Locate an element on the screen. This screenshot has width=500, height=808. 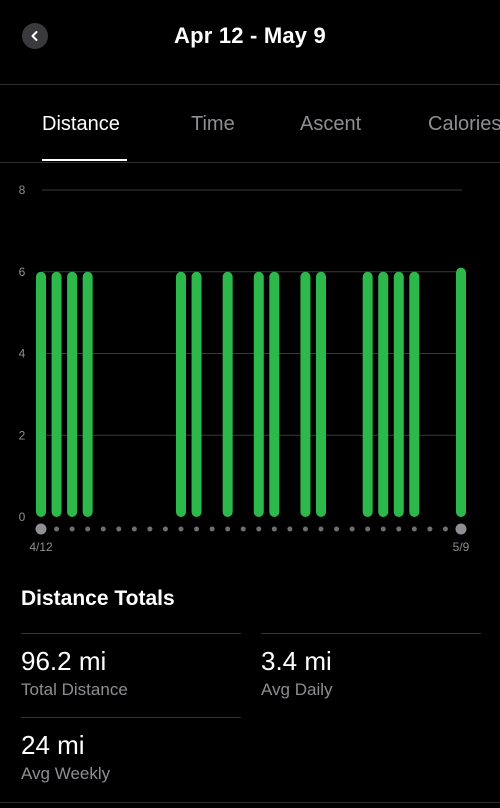
x-tick-label: 4/12 is located at coordinates (41, 547).